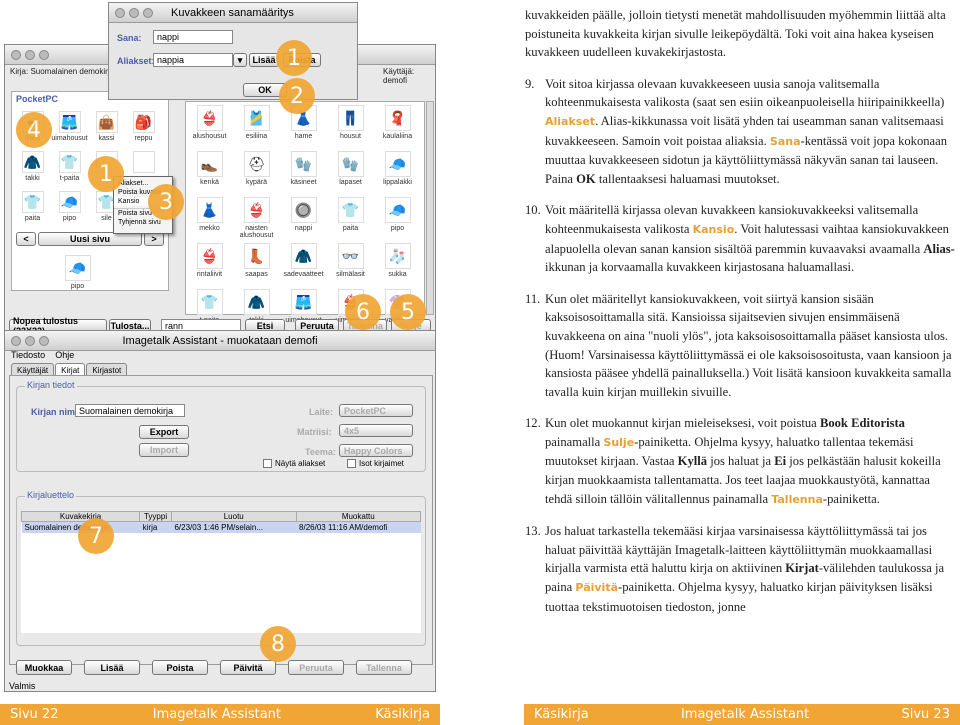  I want to click on cancel-assistant-button: Peruuta, so click(316, 667).